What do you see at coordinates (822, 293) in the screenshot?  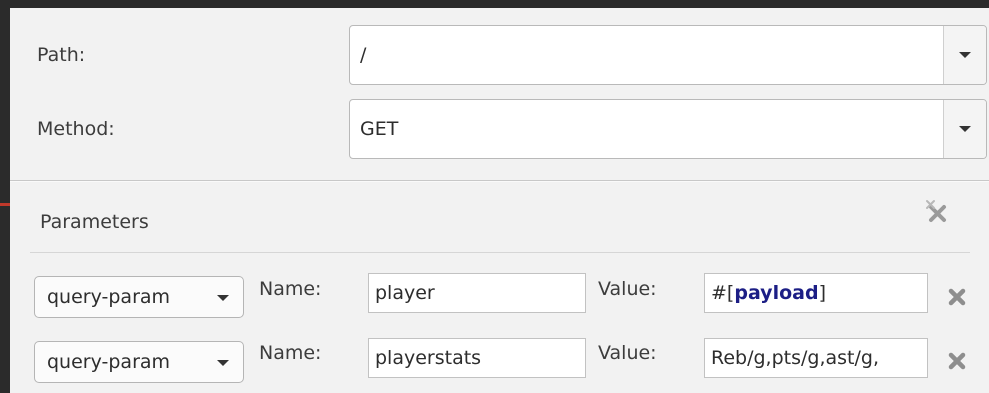 I see `expression-suffix: ]` at bounding box center [822, 293].